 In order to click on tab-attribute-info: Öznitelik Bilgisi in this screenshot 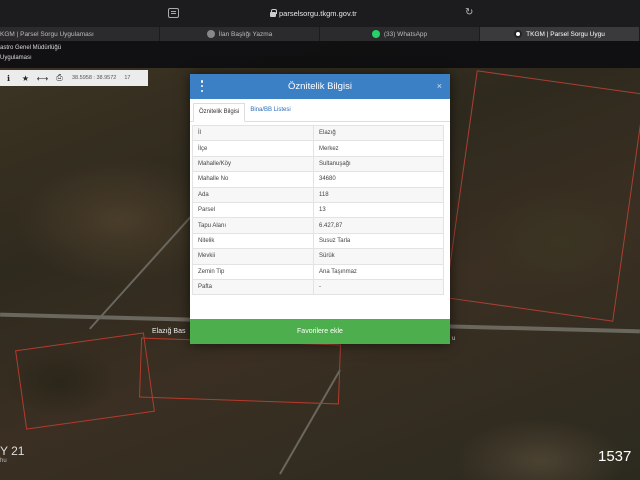, I will do `click(219, 112)`.